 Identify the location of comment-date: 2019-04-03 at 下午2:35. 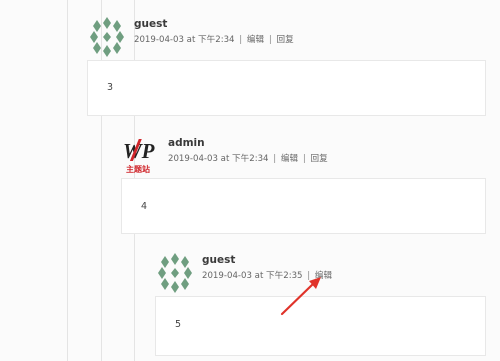
(252, 276).